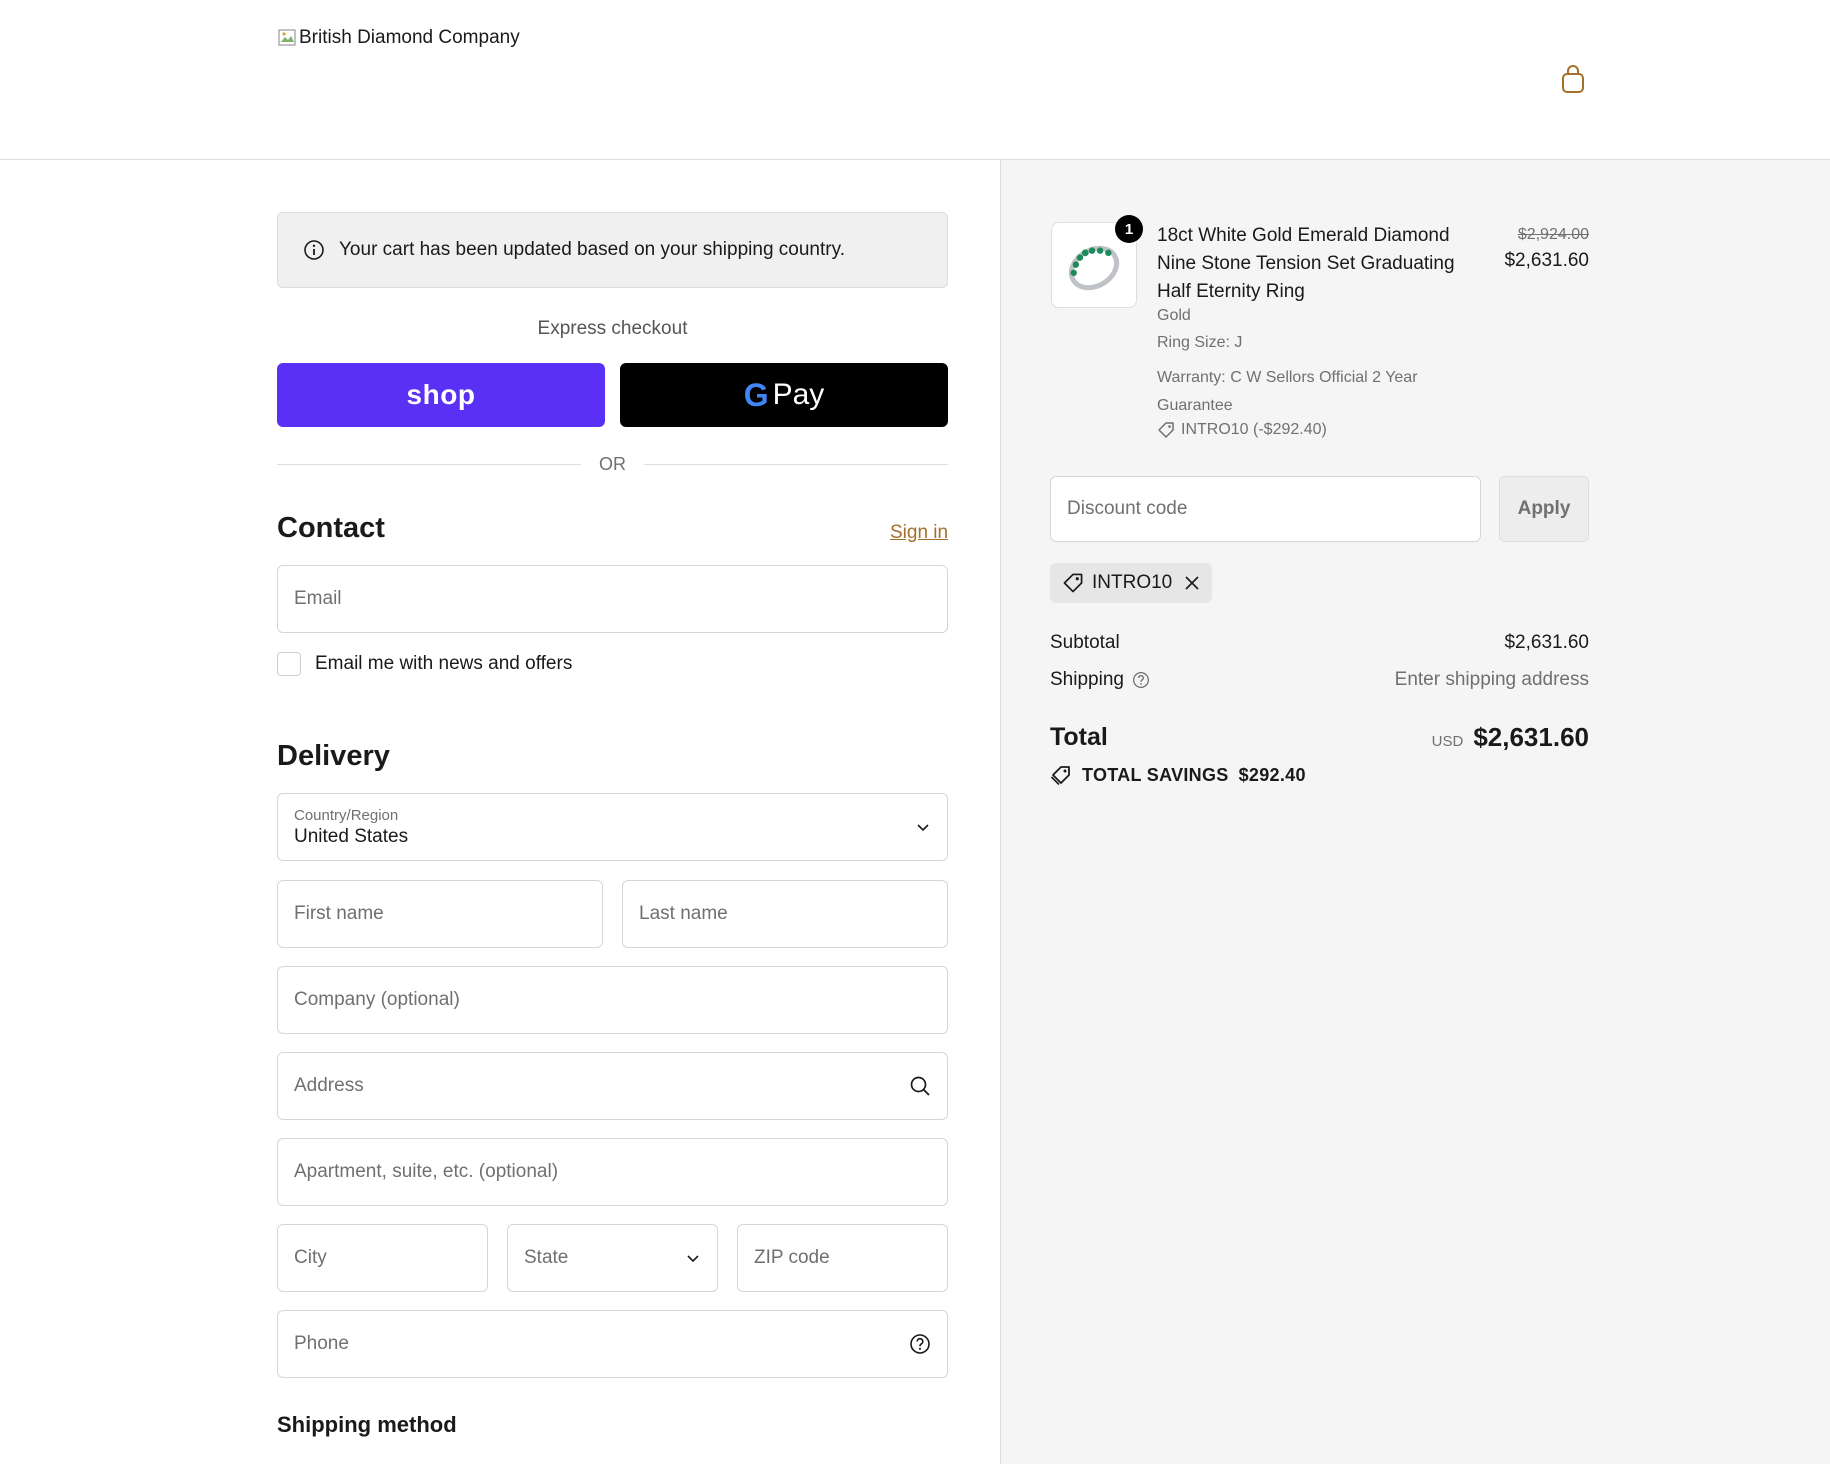 This screenshot has width=1830, height=1464. I want to click on remove-discount-icon, so click(1192, 583).